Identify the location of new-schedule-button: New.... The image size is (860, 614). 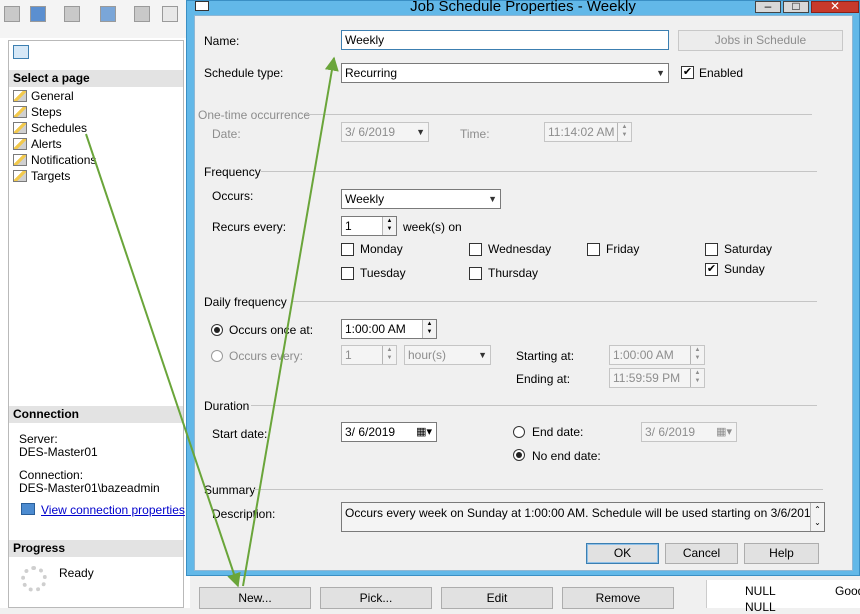
(255, 598).